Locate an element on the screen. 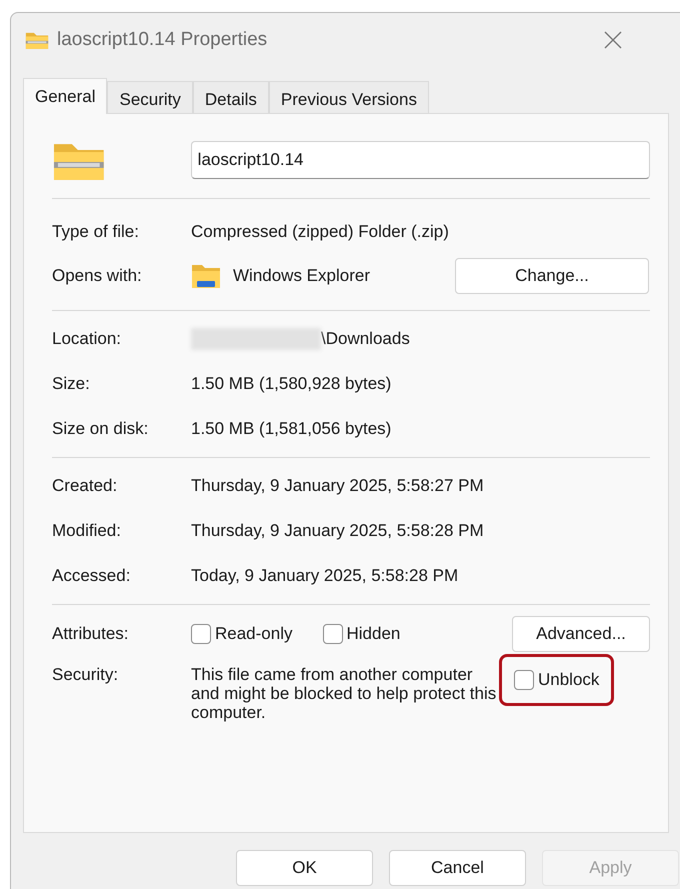 This screenshot has width=680, height=889. field-label: Size on disk: is located at coordinates (101, 429).